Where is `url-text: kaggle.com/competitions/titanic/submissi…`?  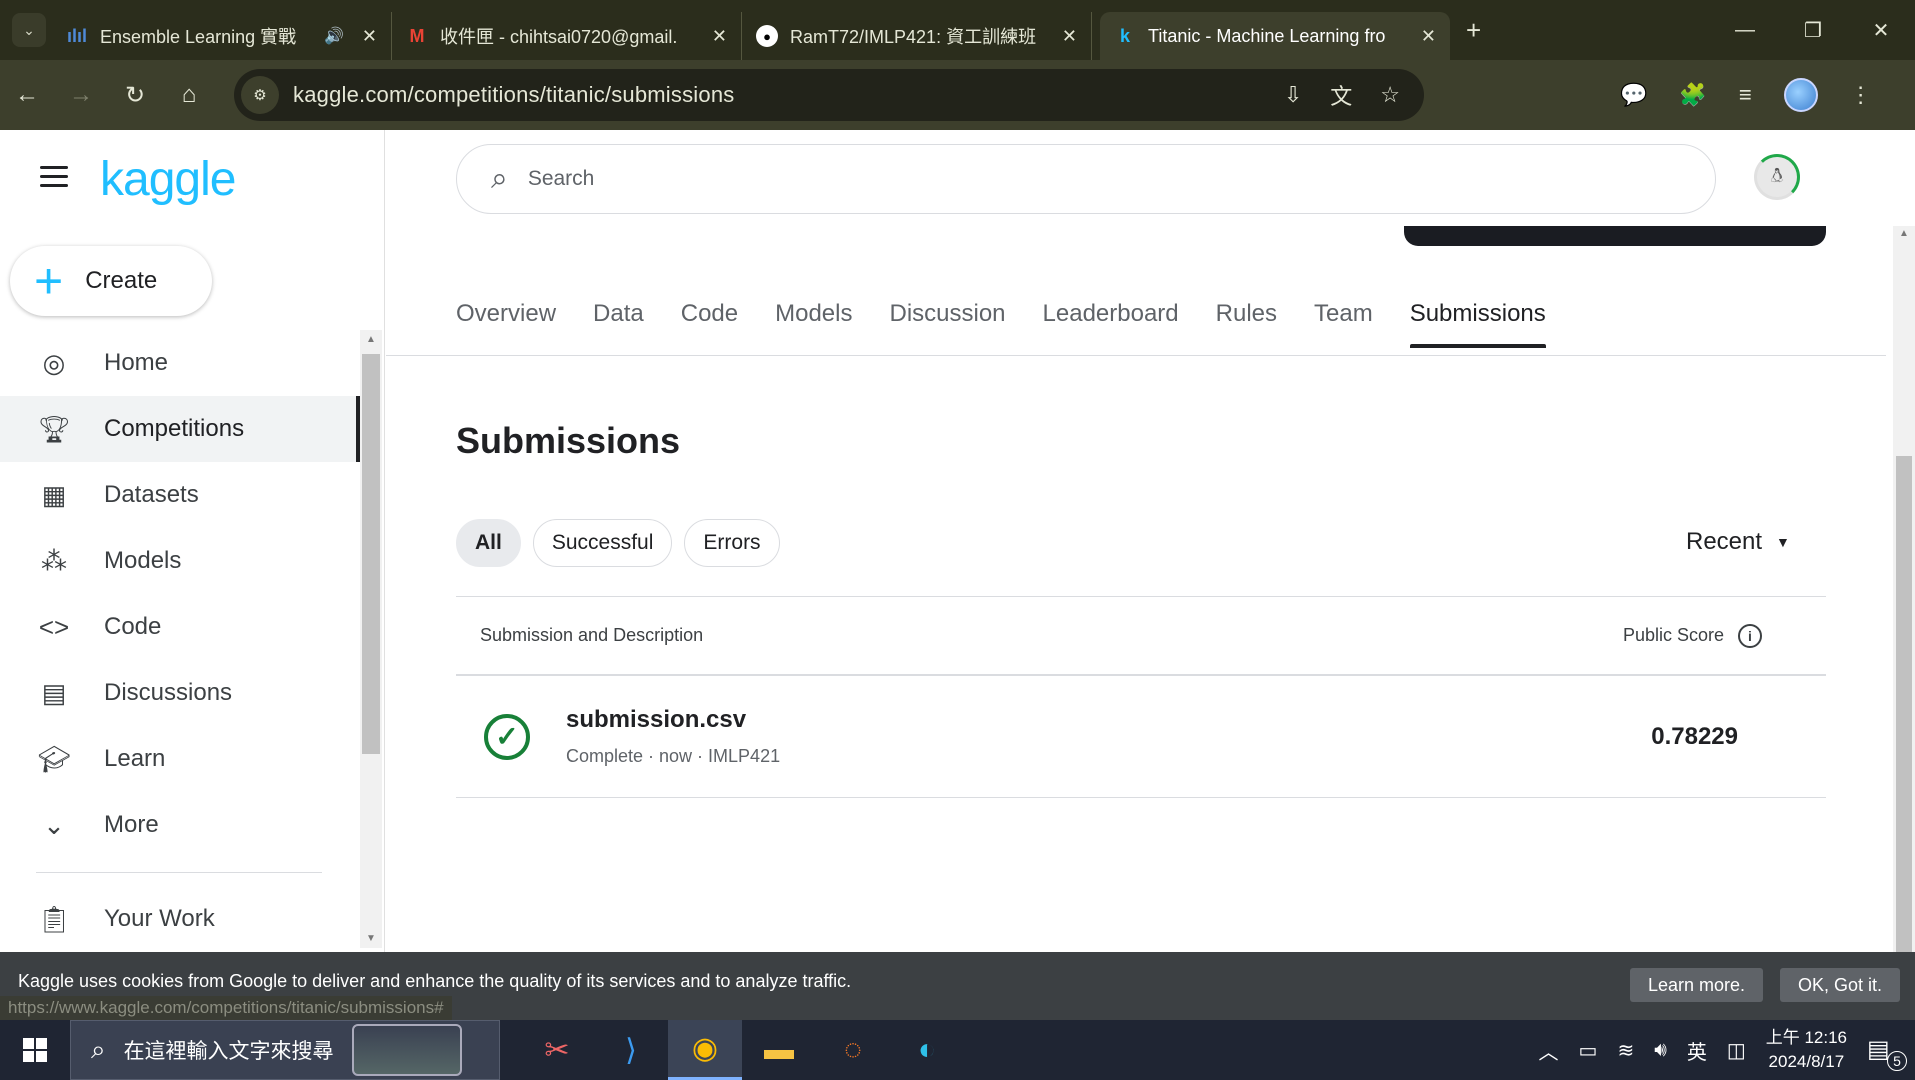 url-text: kaggle.com/competitions/titanic/submissi… is located at coordinates (513, 95).